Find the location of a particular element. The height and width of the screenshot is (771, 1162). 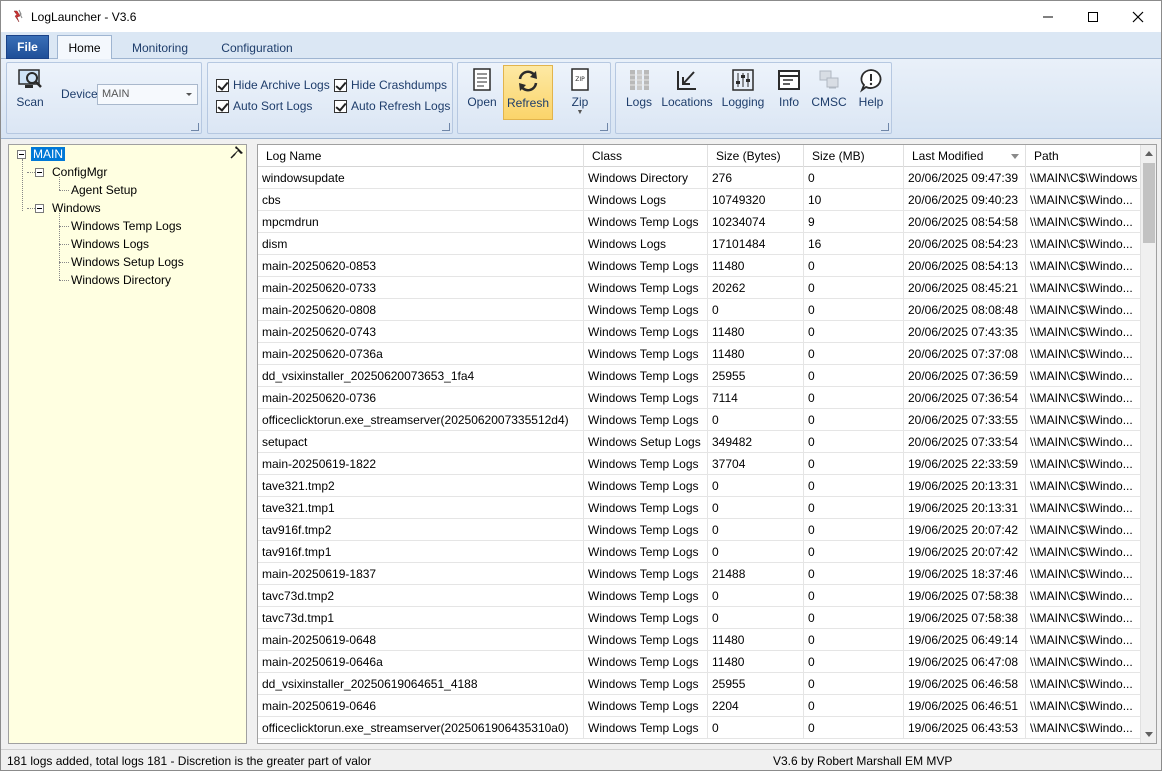

close-icon is located at coordinates (1138, 16).